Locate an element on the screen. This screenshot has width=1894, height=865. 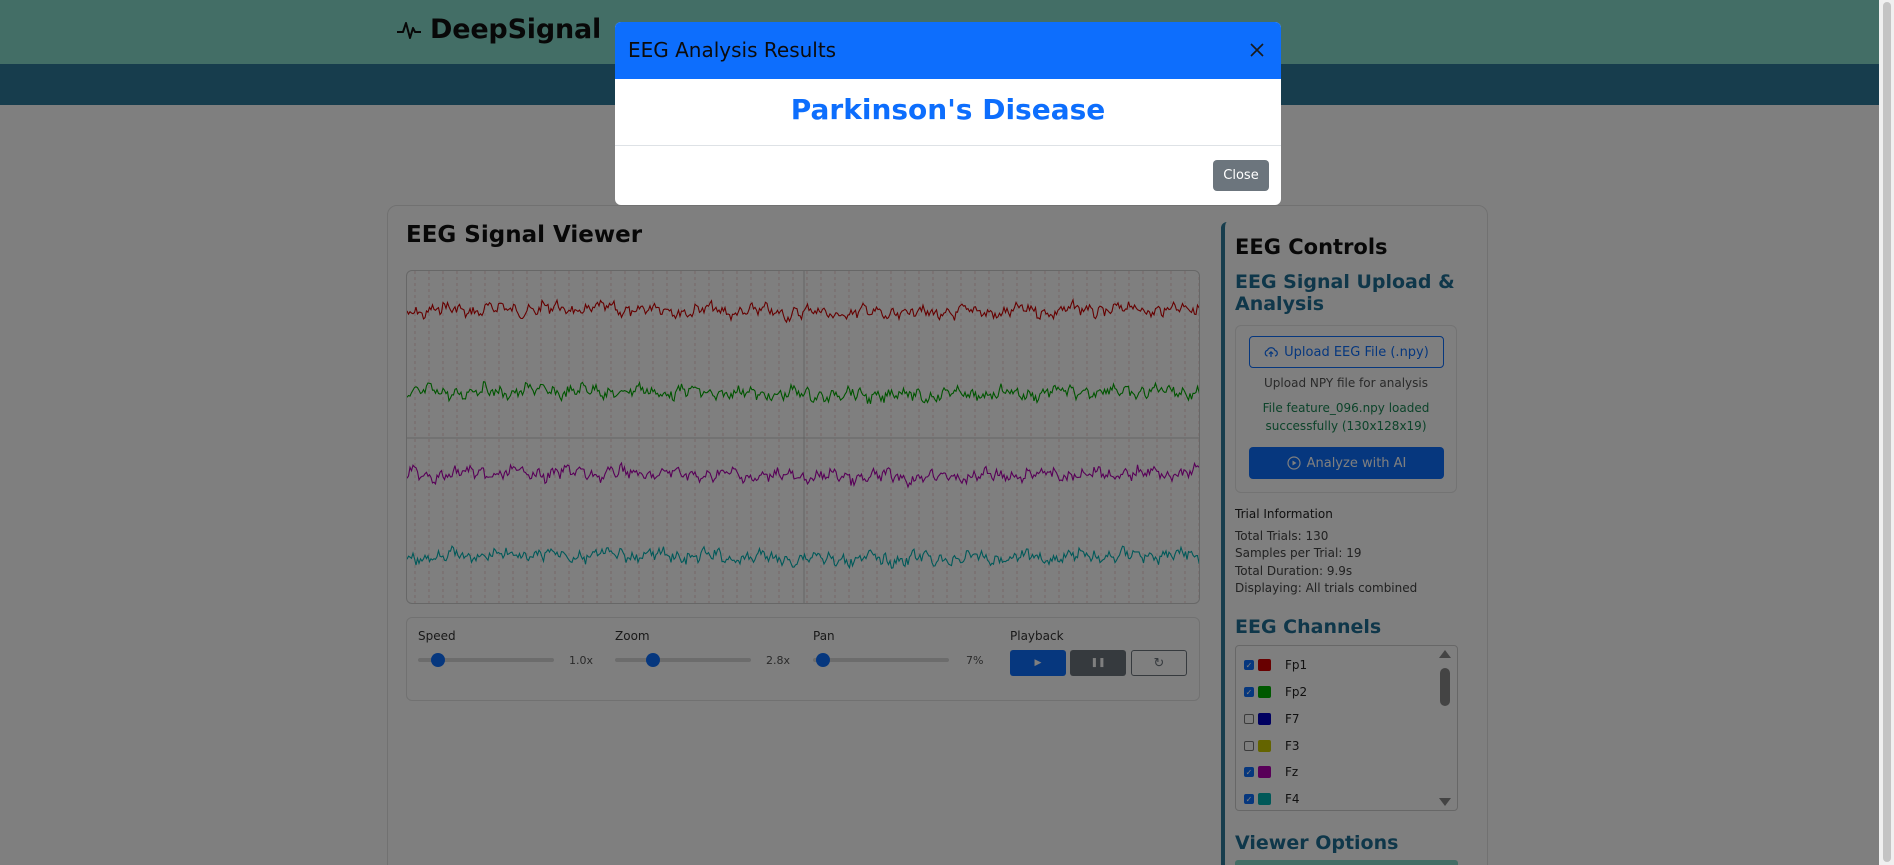
close-button: Close is located at coordinates (1241, 175).